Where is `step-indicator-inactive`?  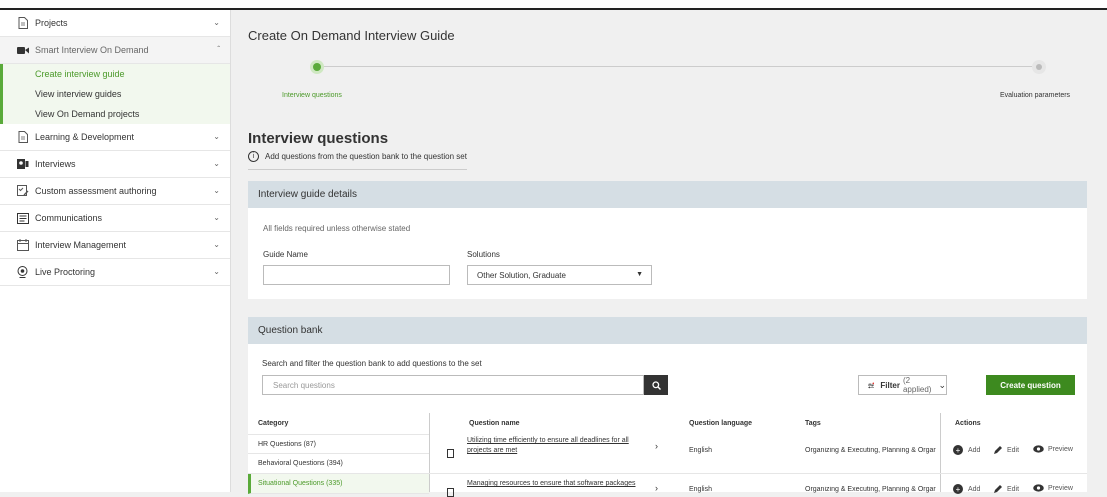
step-indicator-inactive is located at coordinates (1039, 67).